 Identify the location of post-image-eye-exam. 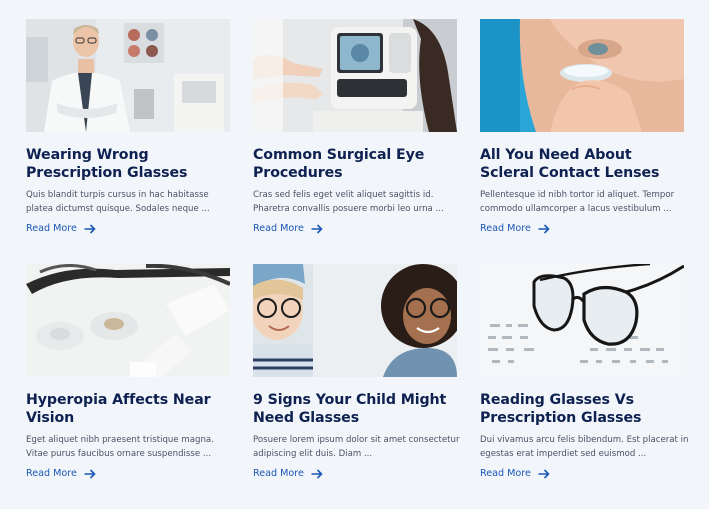
(355, 75).